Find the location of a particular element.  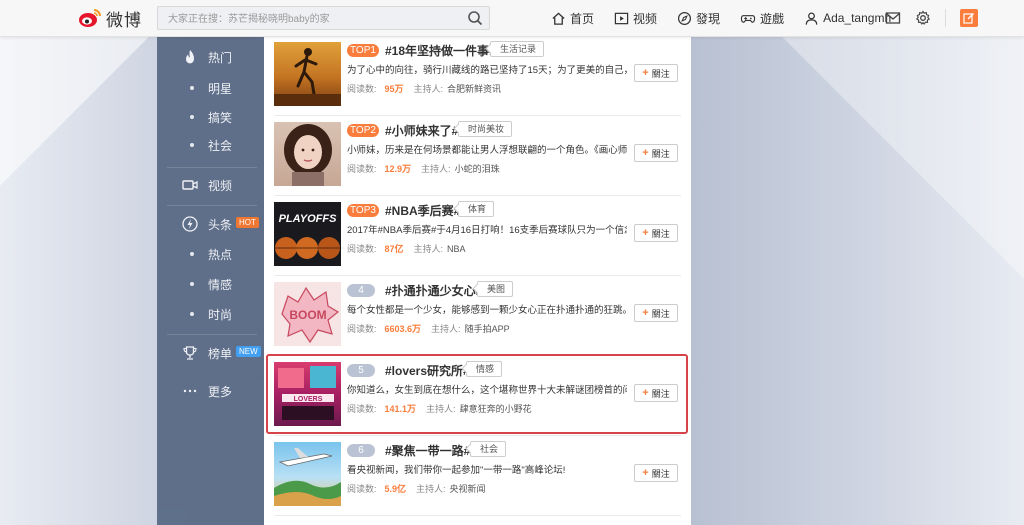

category-tag: 美图 is located at coordinates (495, 289).